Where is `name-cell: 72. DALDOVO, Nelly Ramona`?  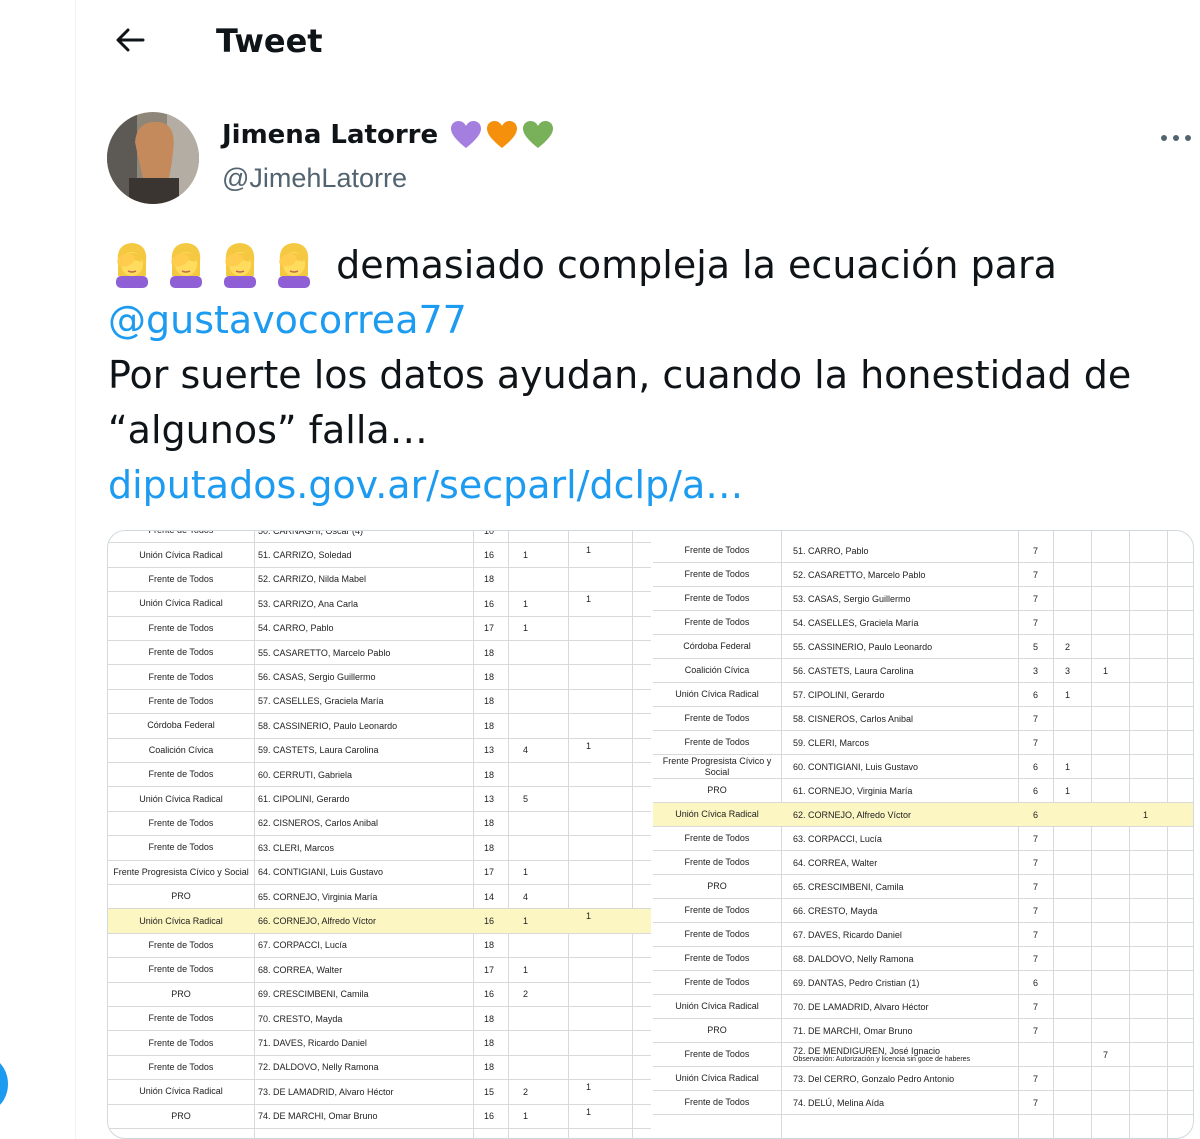
name-cell: 72. DALDOVO, Nelly Ramona is located at coordinates (318, 1067).